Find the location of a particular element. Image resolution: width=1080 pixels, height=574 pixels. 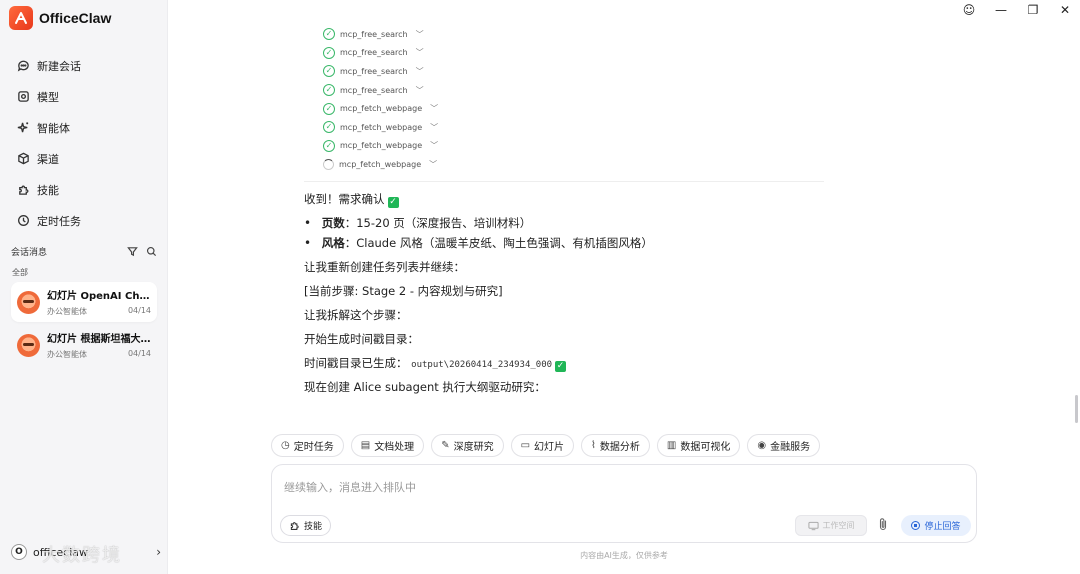

bullet-key: 页数 is located at coordinates (333, 223).